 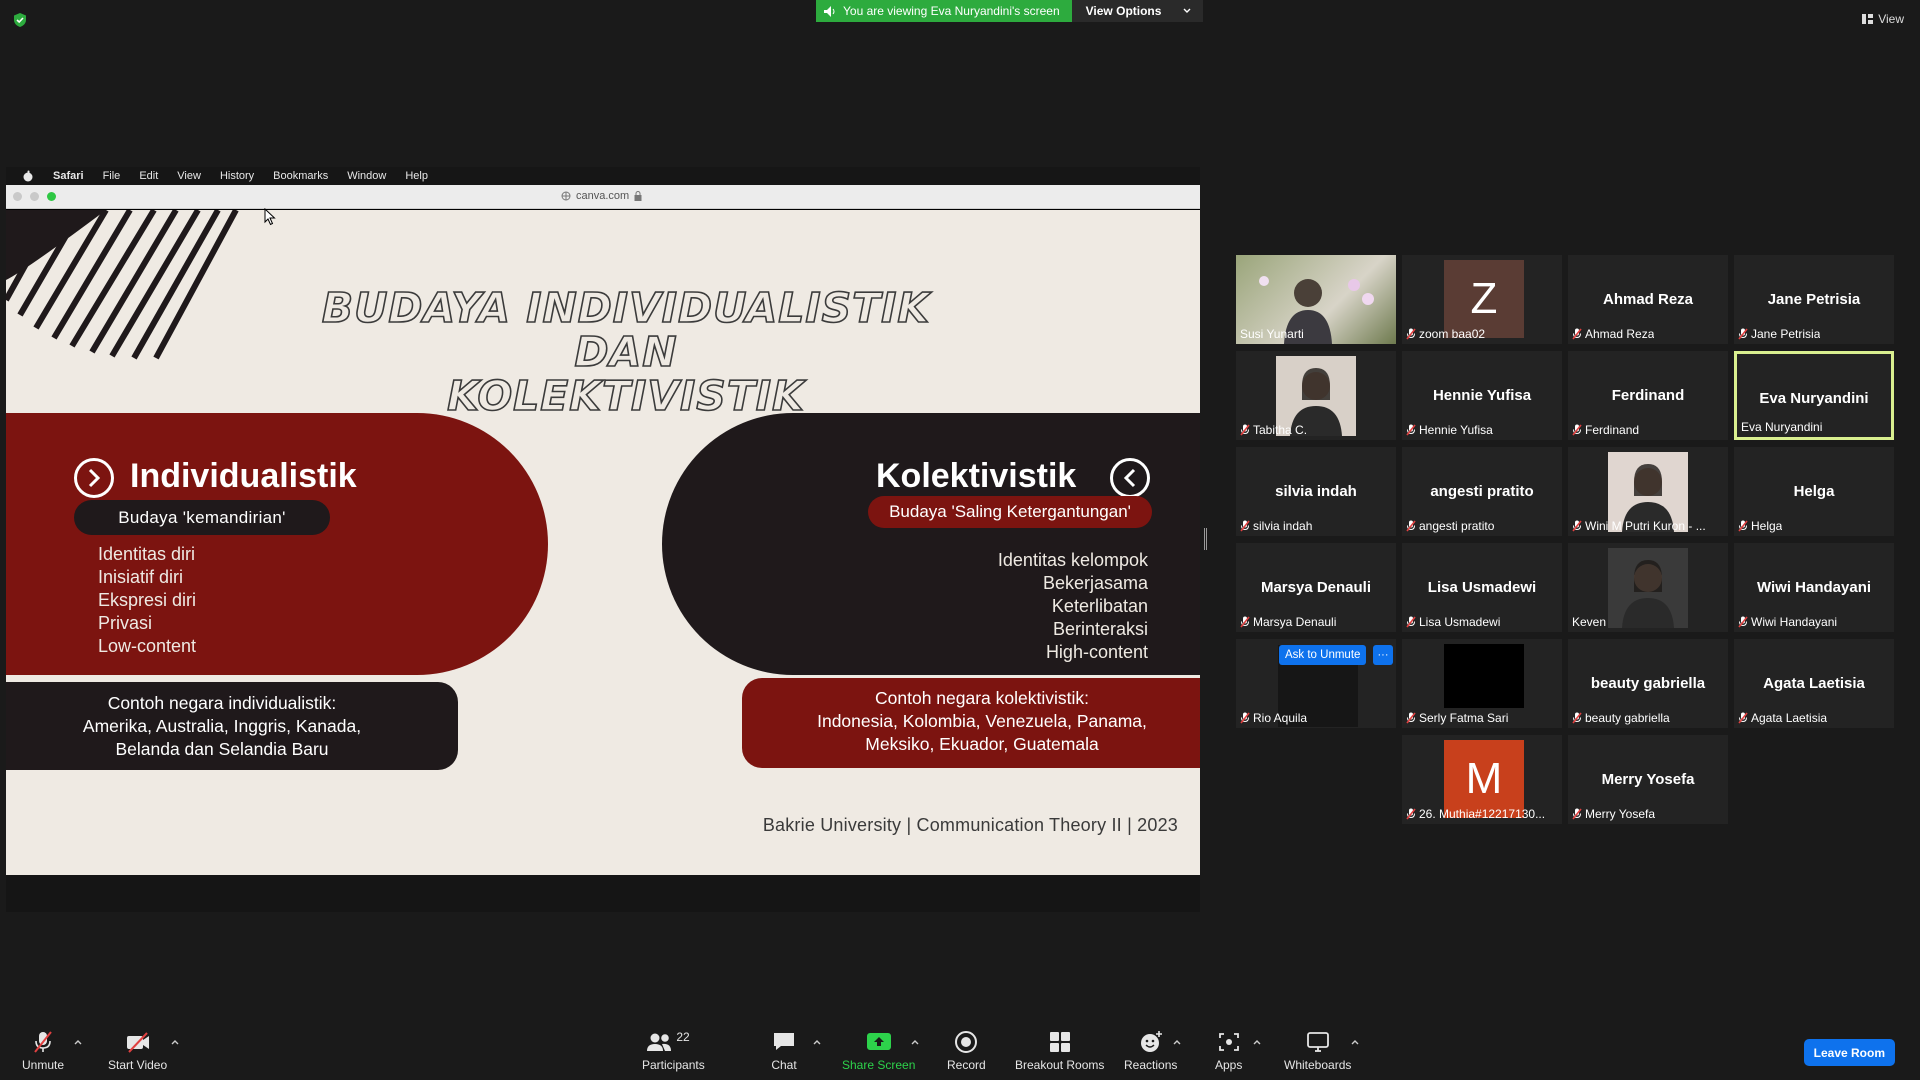 What do you see at coordinates (784, 1051) in the screenshot?
I see `chat-button: Chat` at bounding box center [784, 1051].